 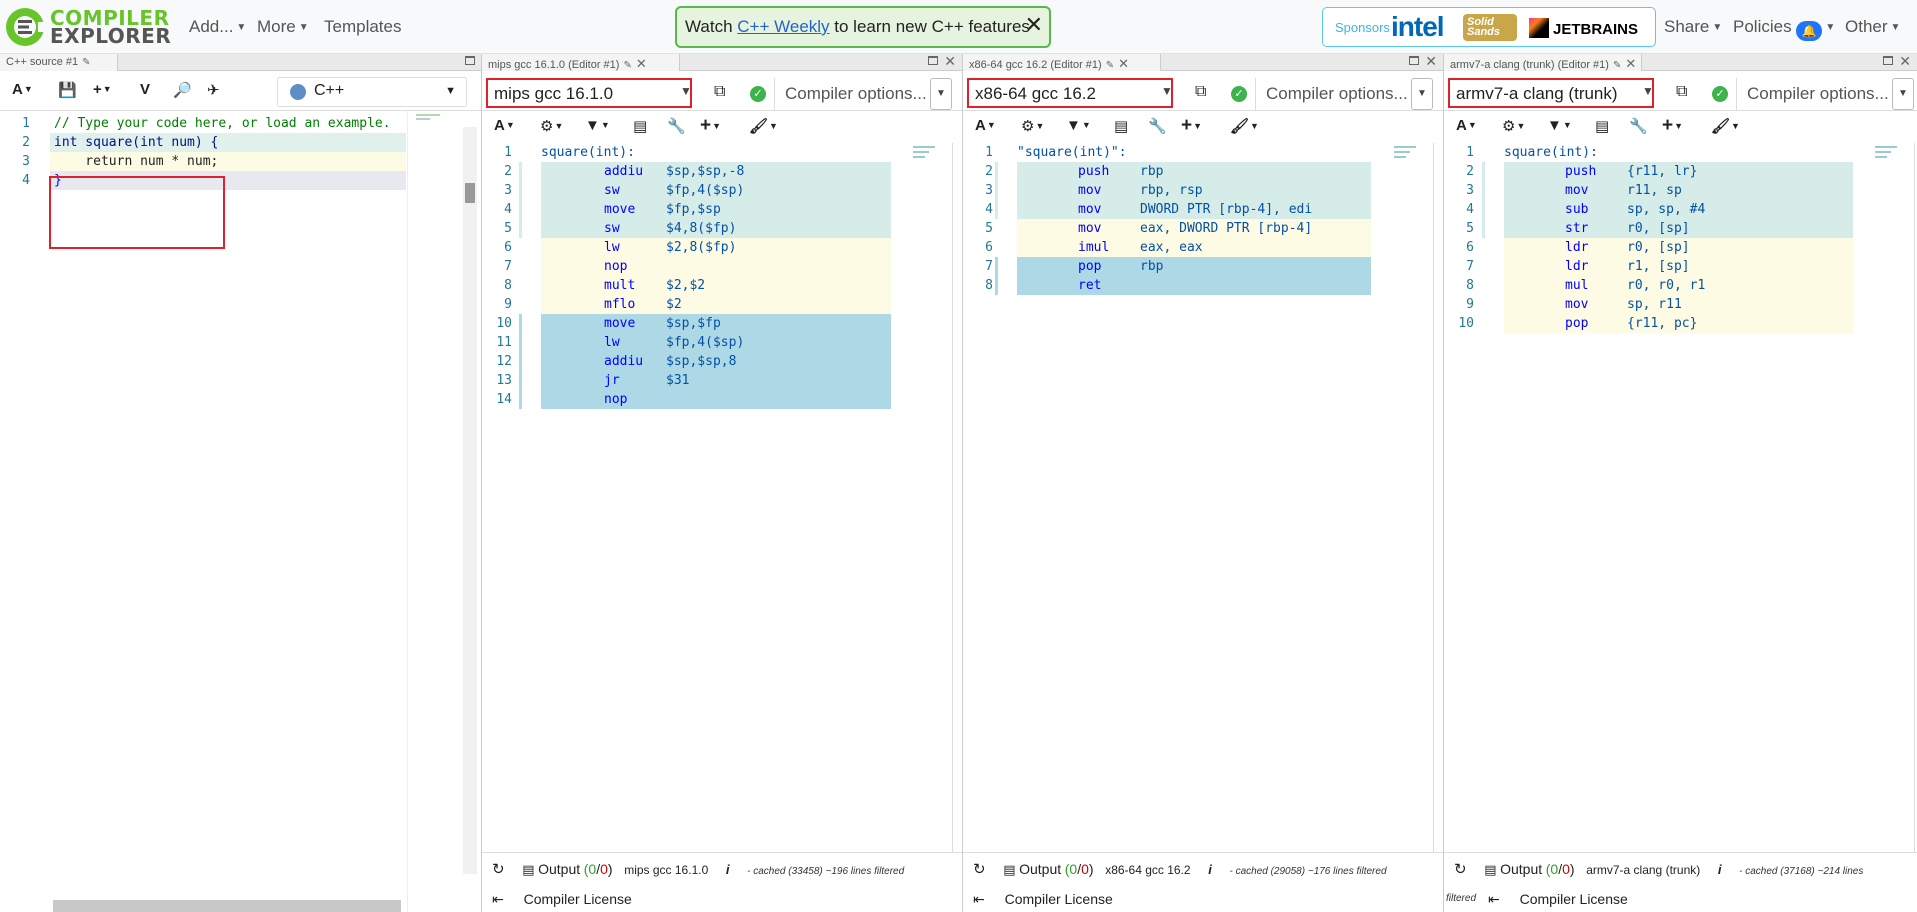 I want to click on search-icon: 🔎, so click(x=182, y=90).